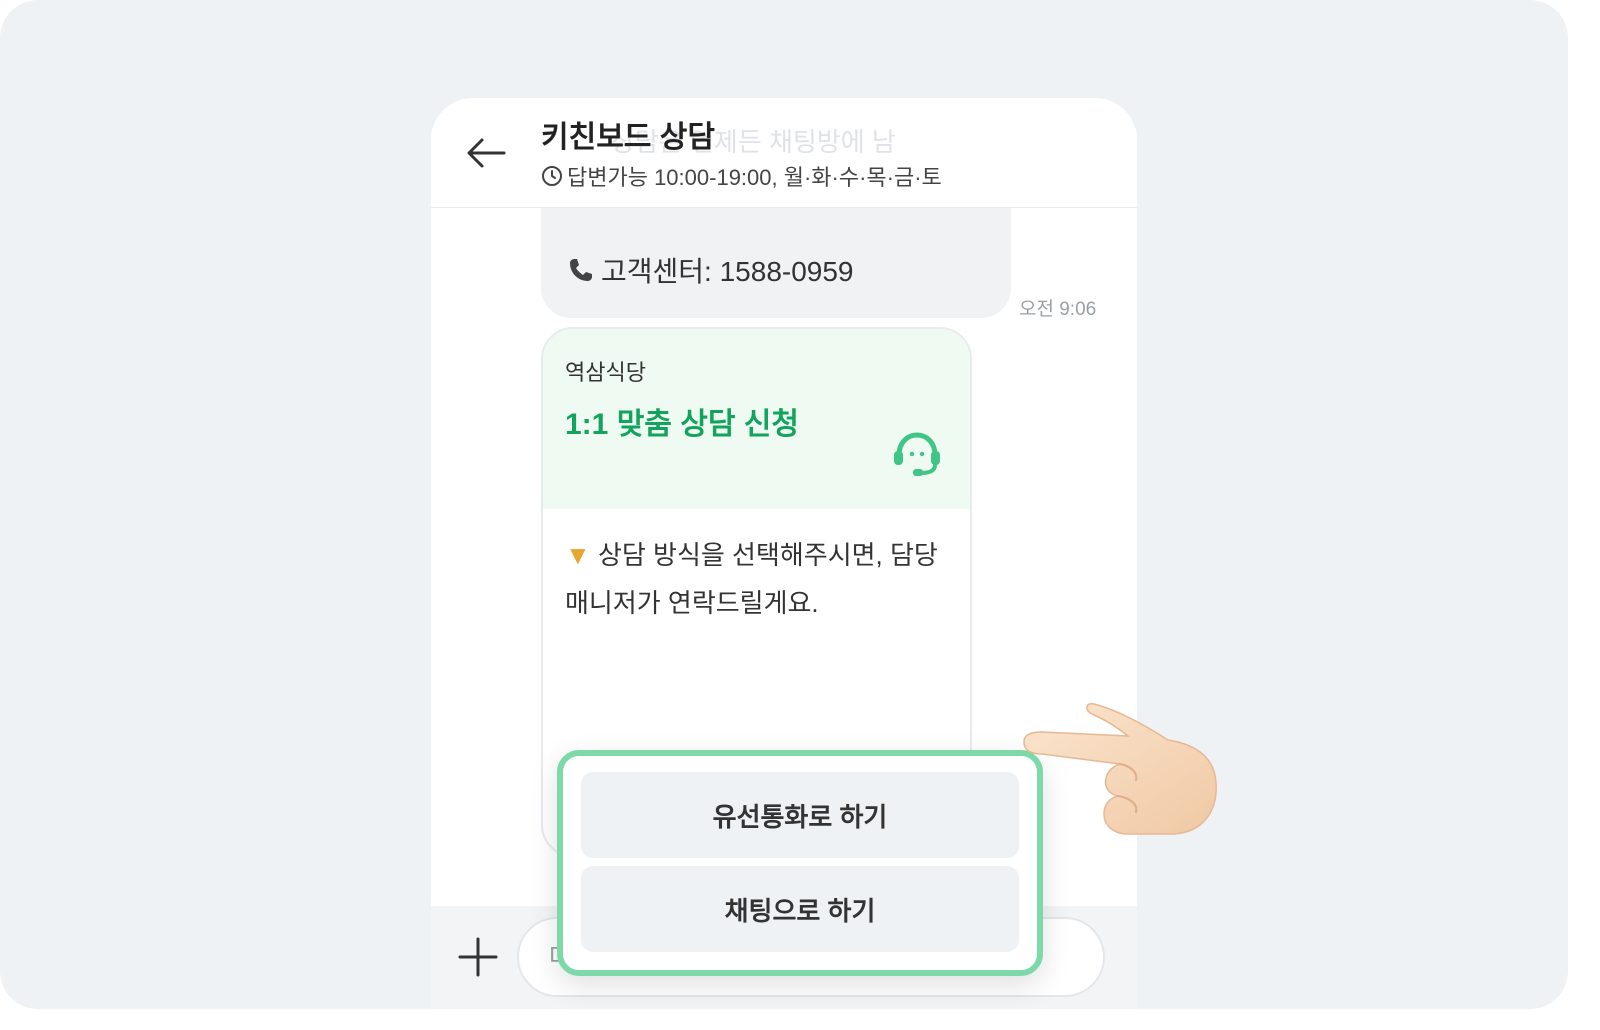 Image resolution: width=1600 pixels, height=1030 pixels. What do you see at coordinates (800, 863) in the screenshot?
I see `option-highlight-box: 유선통화로 하기 채팅으로 하기` at bounding box center [800, 863].